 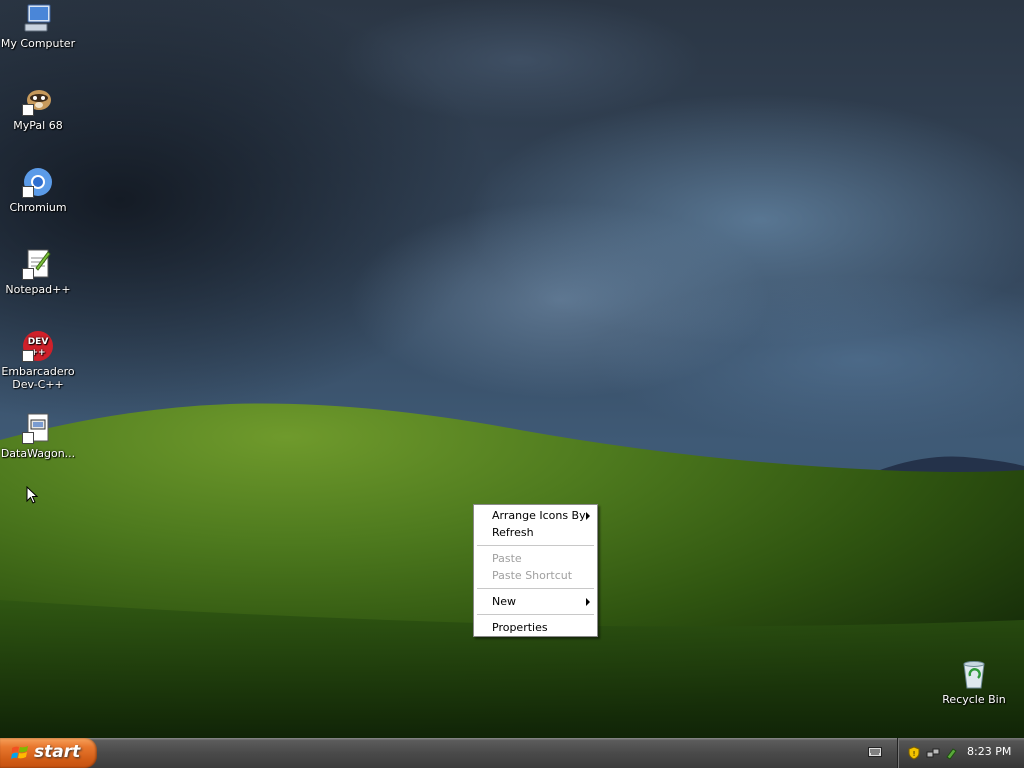 What do you see at coordinates (38, 125) in the screenshot?
I see `desktop-icon-label: MyPal 68` at bounding box center [38, 125].